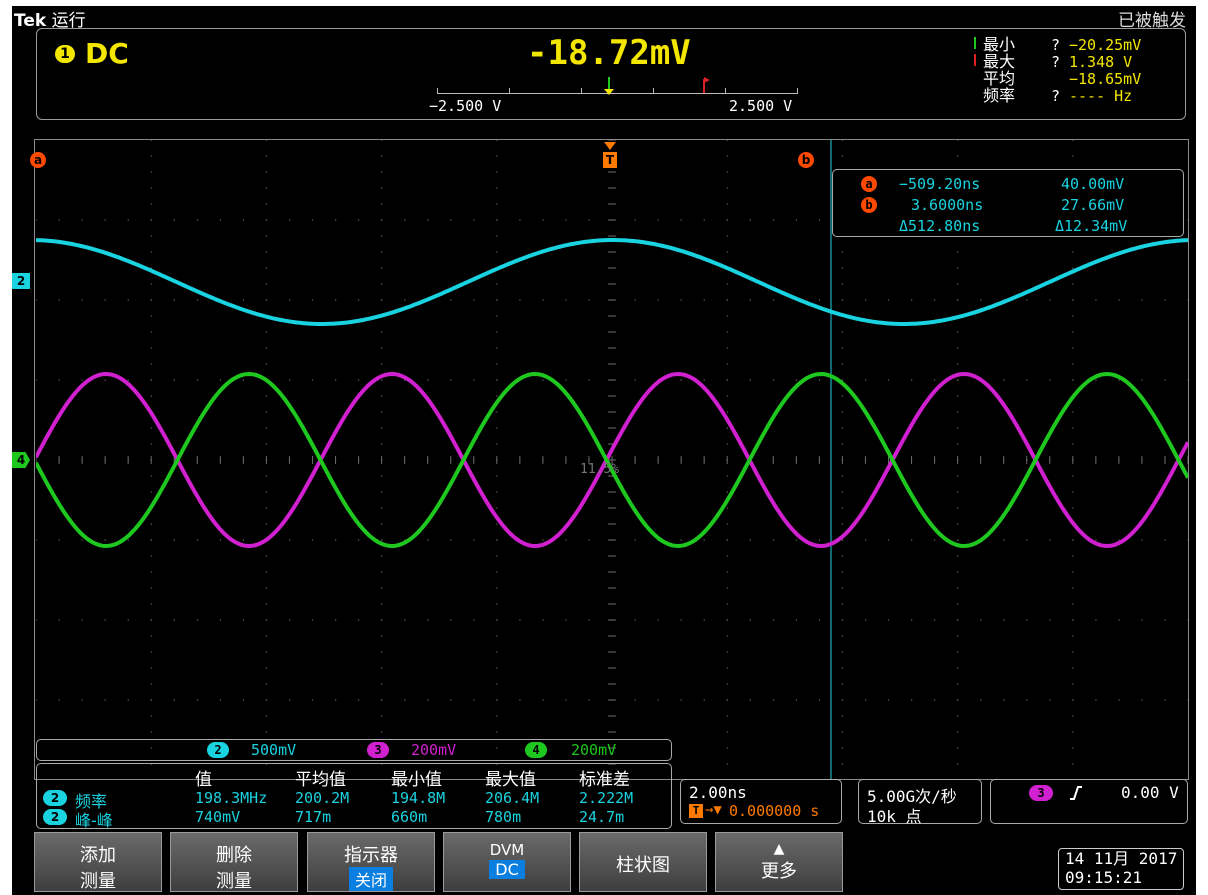 This screenshot has width=1208, height=895. Describe the element at coordinates (617, 93) in the screenshot. I see `dvm-scale-bar` at that location.